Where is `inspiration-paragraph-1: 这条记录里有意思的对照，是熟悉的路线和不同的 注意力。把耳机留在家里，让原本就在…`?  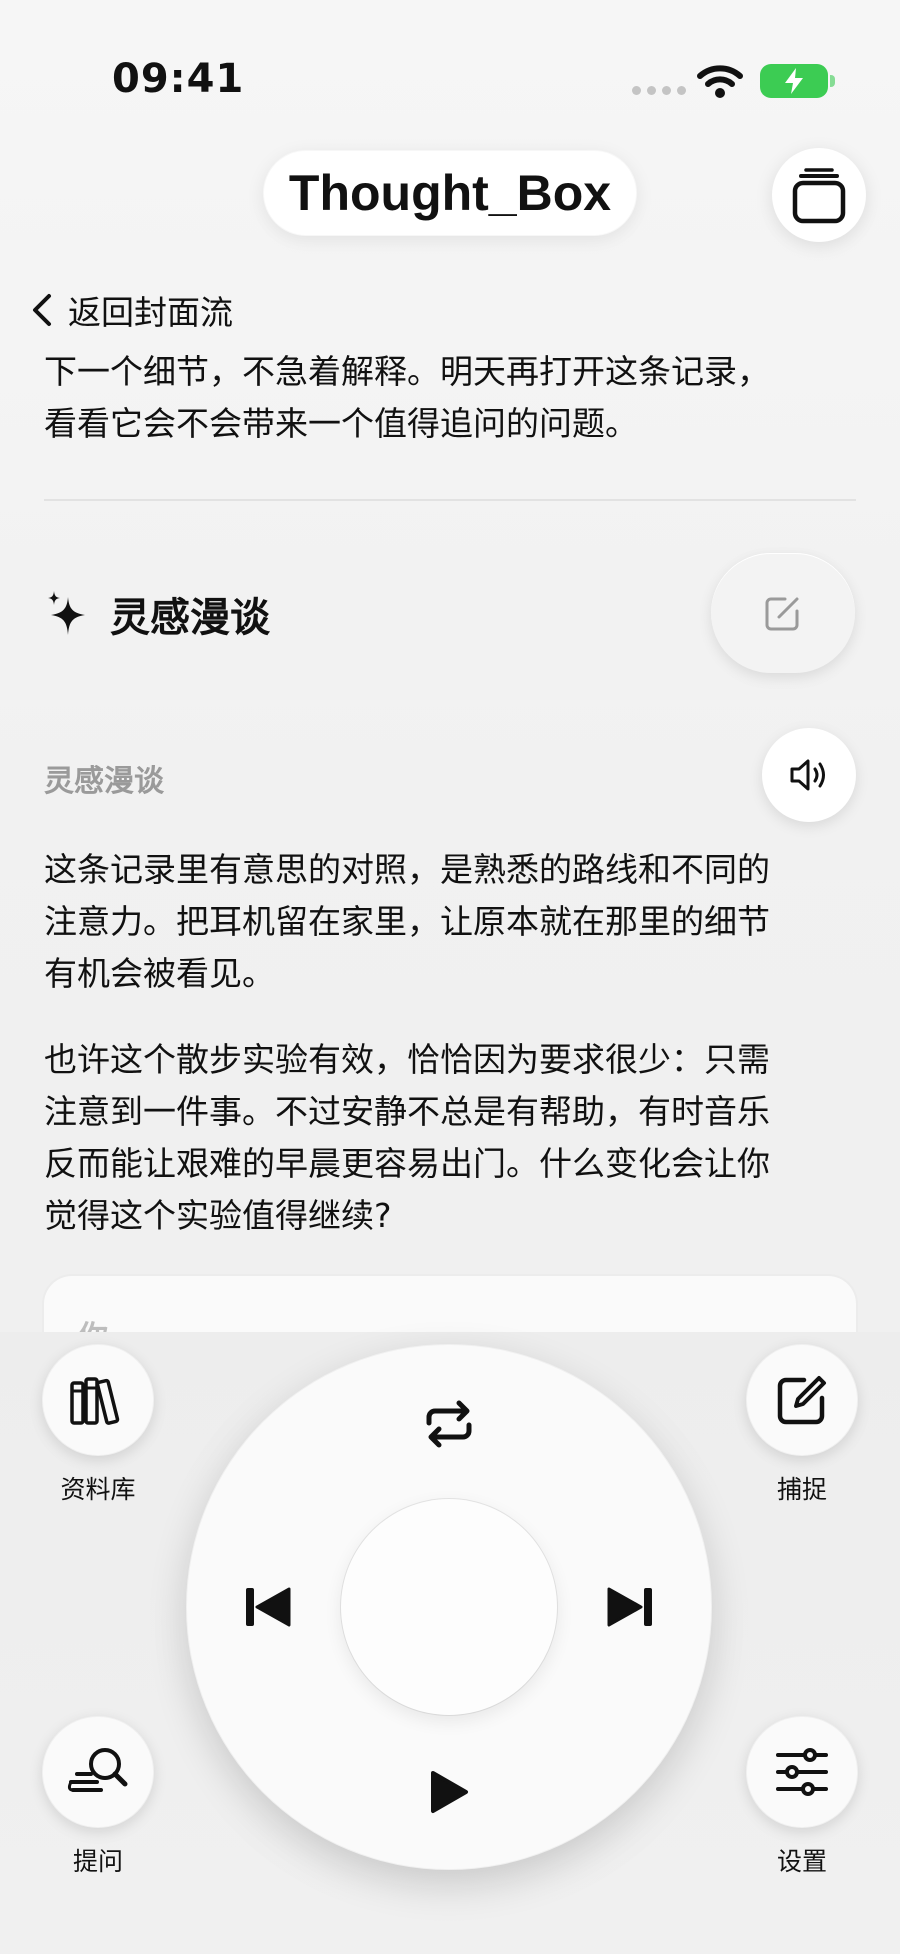
inspiration-paragraph-1: 这条记录里有意思的对照，是熟悉的路线和不同的 注意力。把耳机留在家里，让原本就在… is located at coordinates (407, 921).